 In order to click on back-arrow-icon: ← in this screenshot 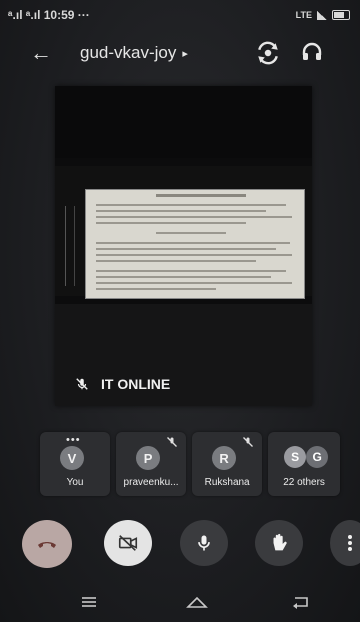, I will do `click(41, 53)`.